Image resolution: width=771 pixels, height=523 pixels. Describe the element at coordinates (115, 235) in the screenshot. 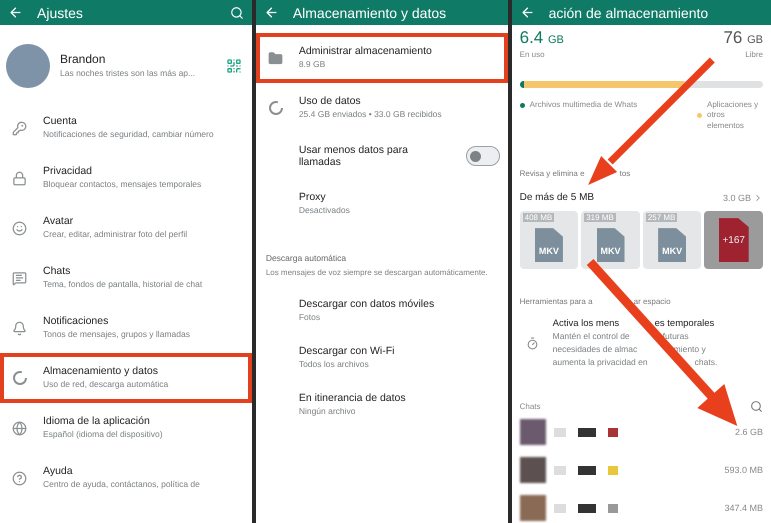

I see `item-subtitle: Crear, editar, administrar foto del perfil` at that location.